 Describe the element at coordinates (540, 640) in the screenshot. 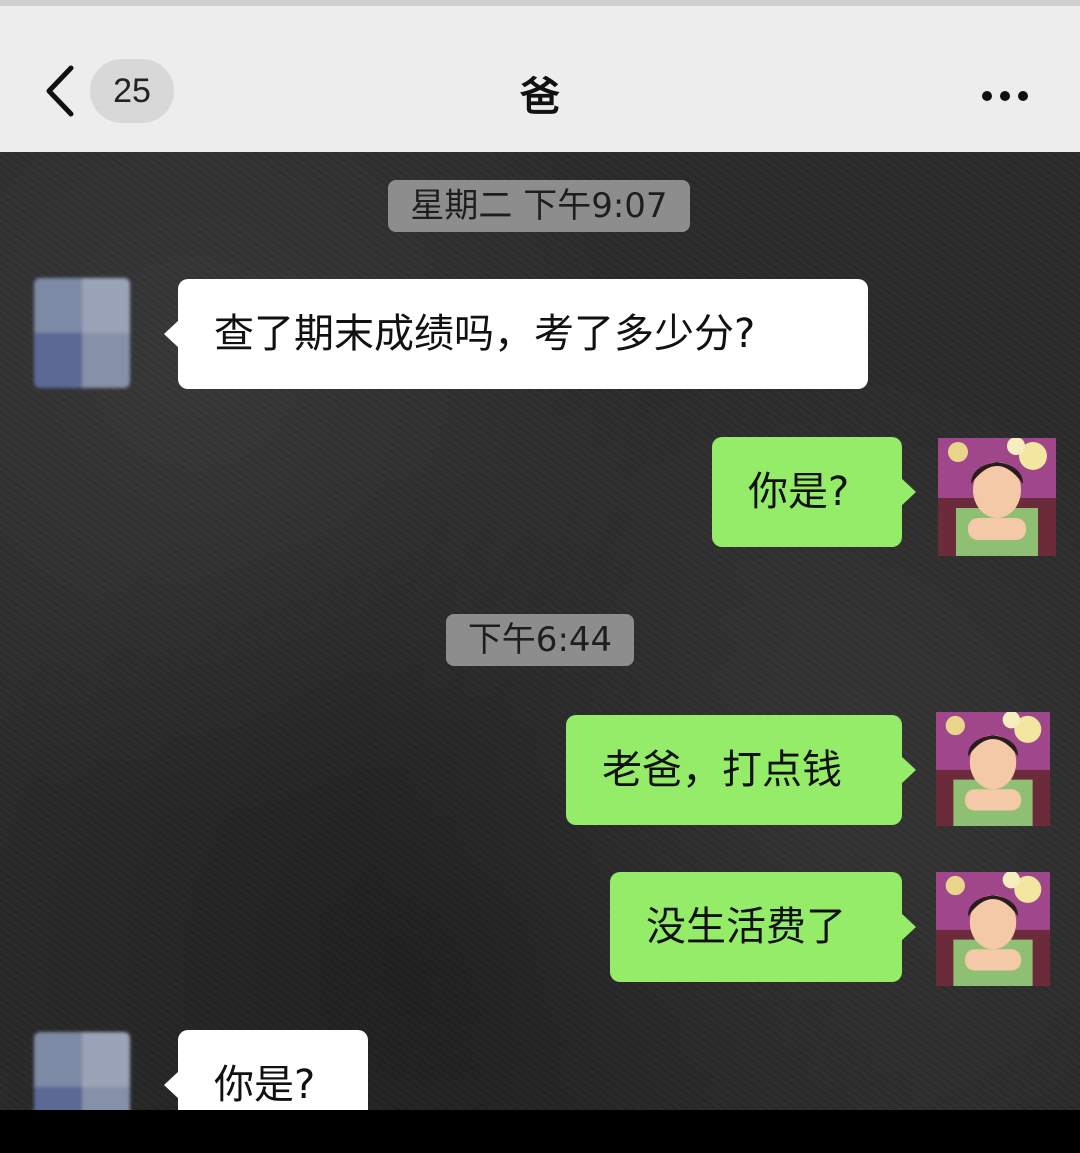

I see `timestamp: 下午6:44` at that location.